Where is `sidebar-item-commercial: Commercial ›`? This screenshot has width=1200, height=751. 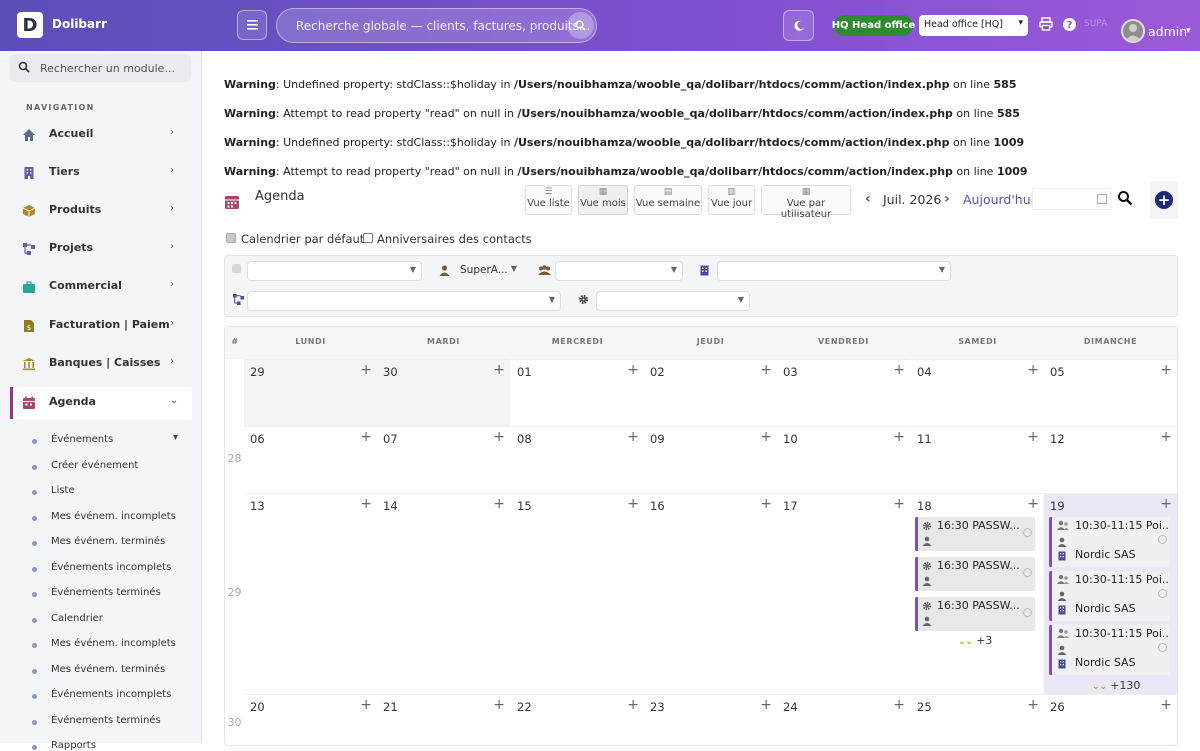 sidebar-item-commercial: Commercial › is located at coordinates (101, 287).